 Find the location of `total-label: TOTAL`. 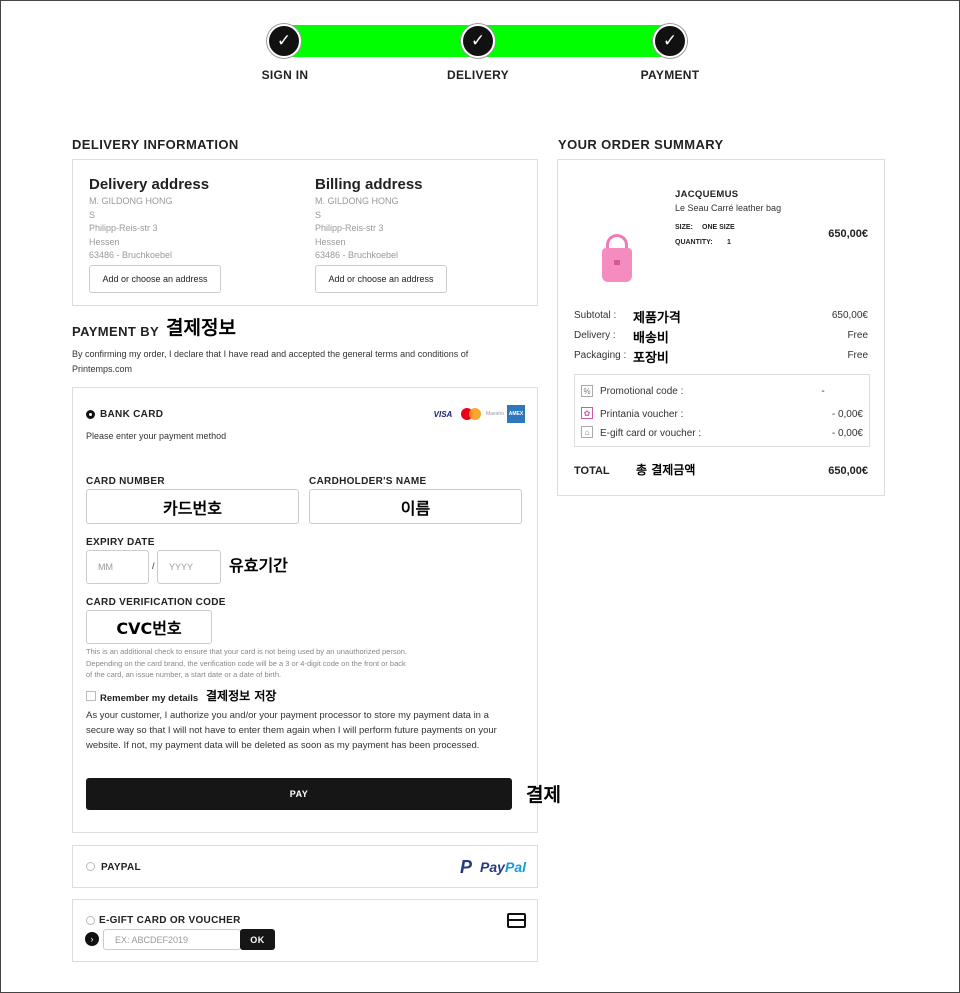

total-label: TOTAL is located at coordinates (592, 471).